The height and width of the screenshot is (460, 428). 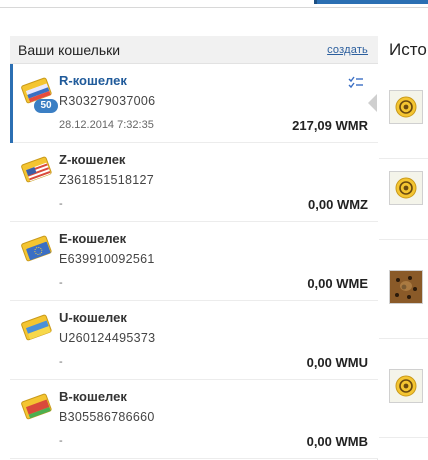 What do you see at coordinates (214, 4) in the screenshot?
I see `top-bar` at bounding box center [214, 4].